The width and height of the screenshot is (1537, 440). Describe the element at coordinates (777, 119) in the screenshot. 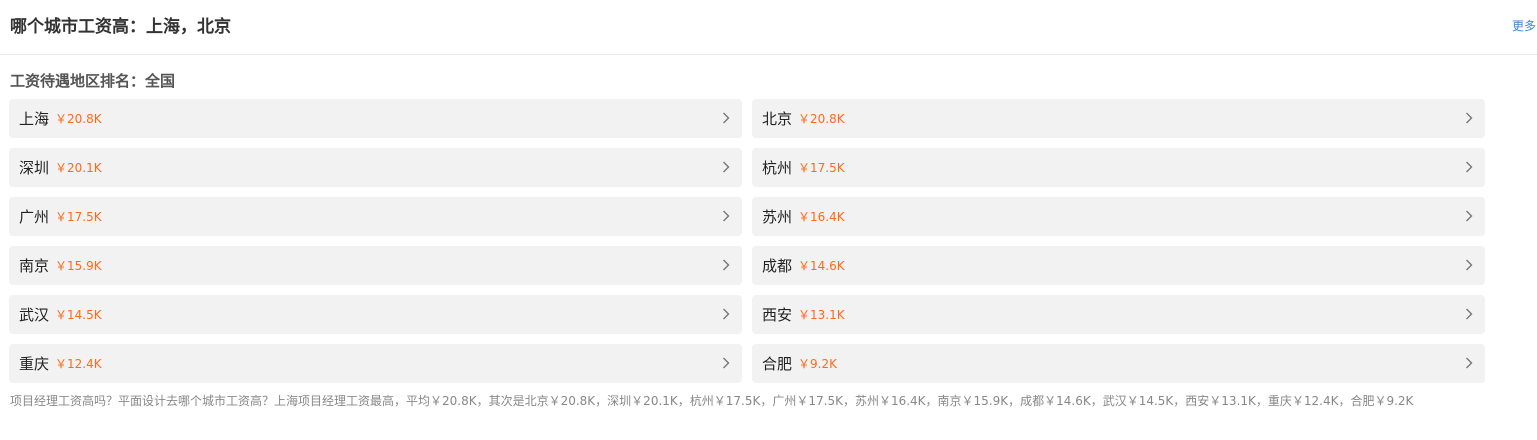

I see `city-name: 北京` at that location.